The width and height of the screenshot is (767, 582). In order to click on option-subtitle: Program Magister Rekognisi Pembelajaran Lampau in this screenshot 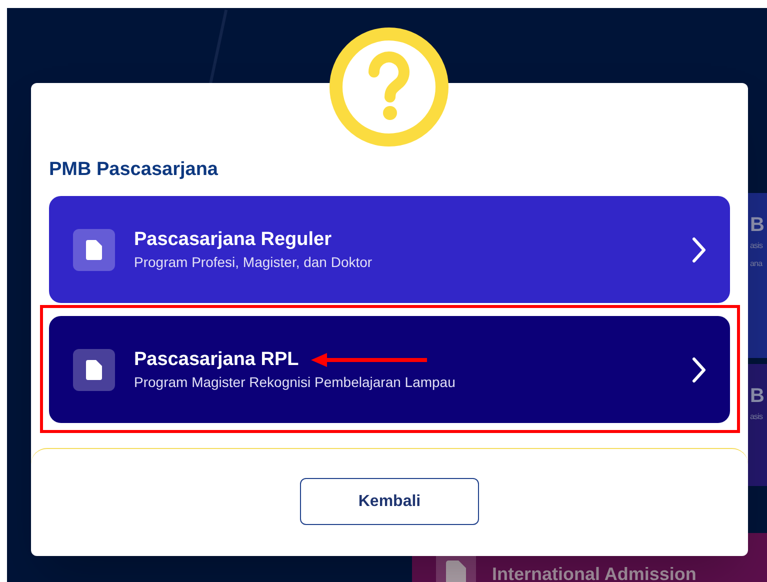, I will do `click(295, 382)`.